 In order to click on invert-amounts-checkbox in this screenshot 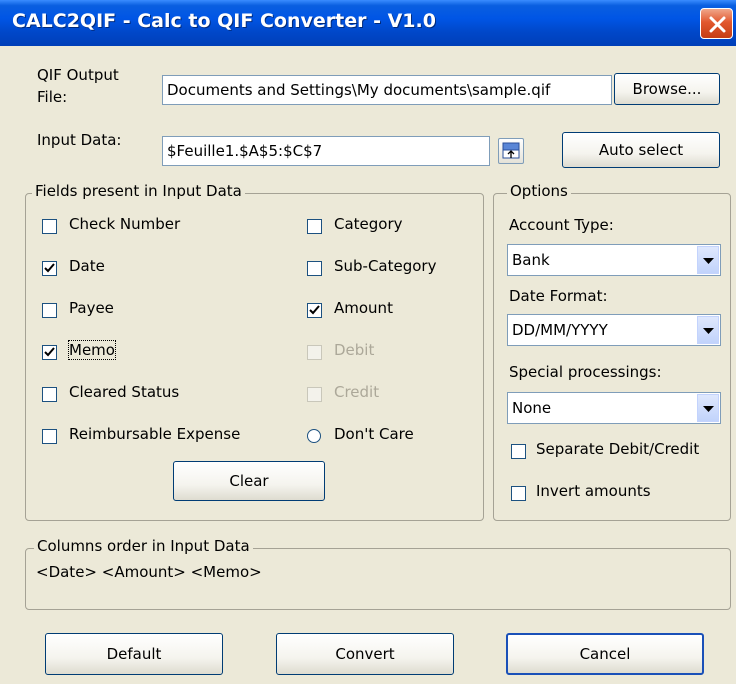, I will do `click(518, 493)`.